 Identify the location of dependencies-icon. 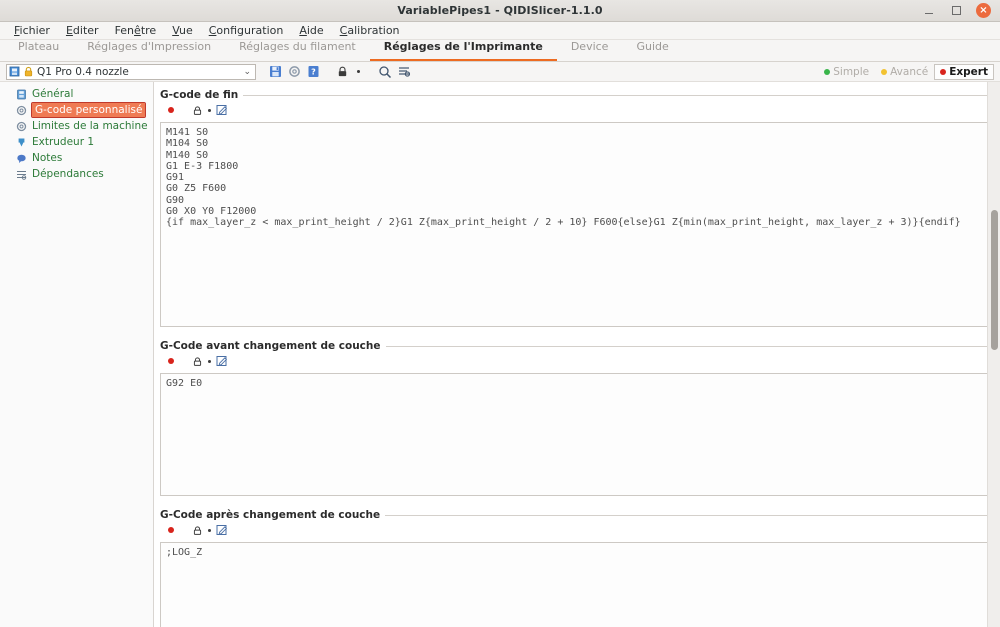
(21, 174).